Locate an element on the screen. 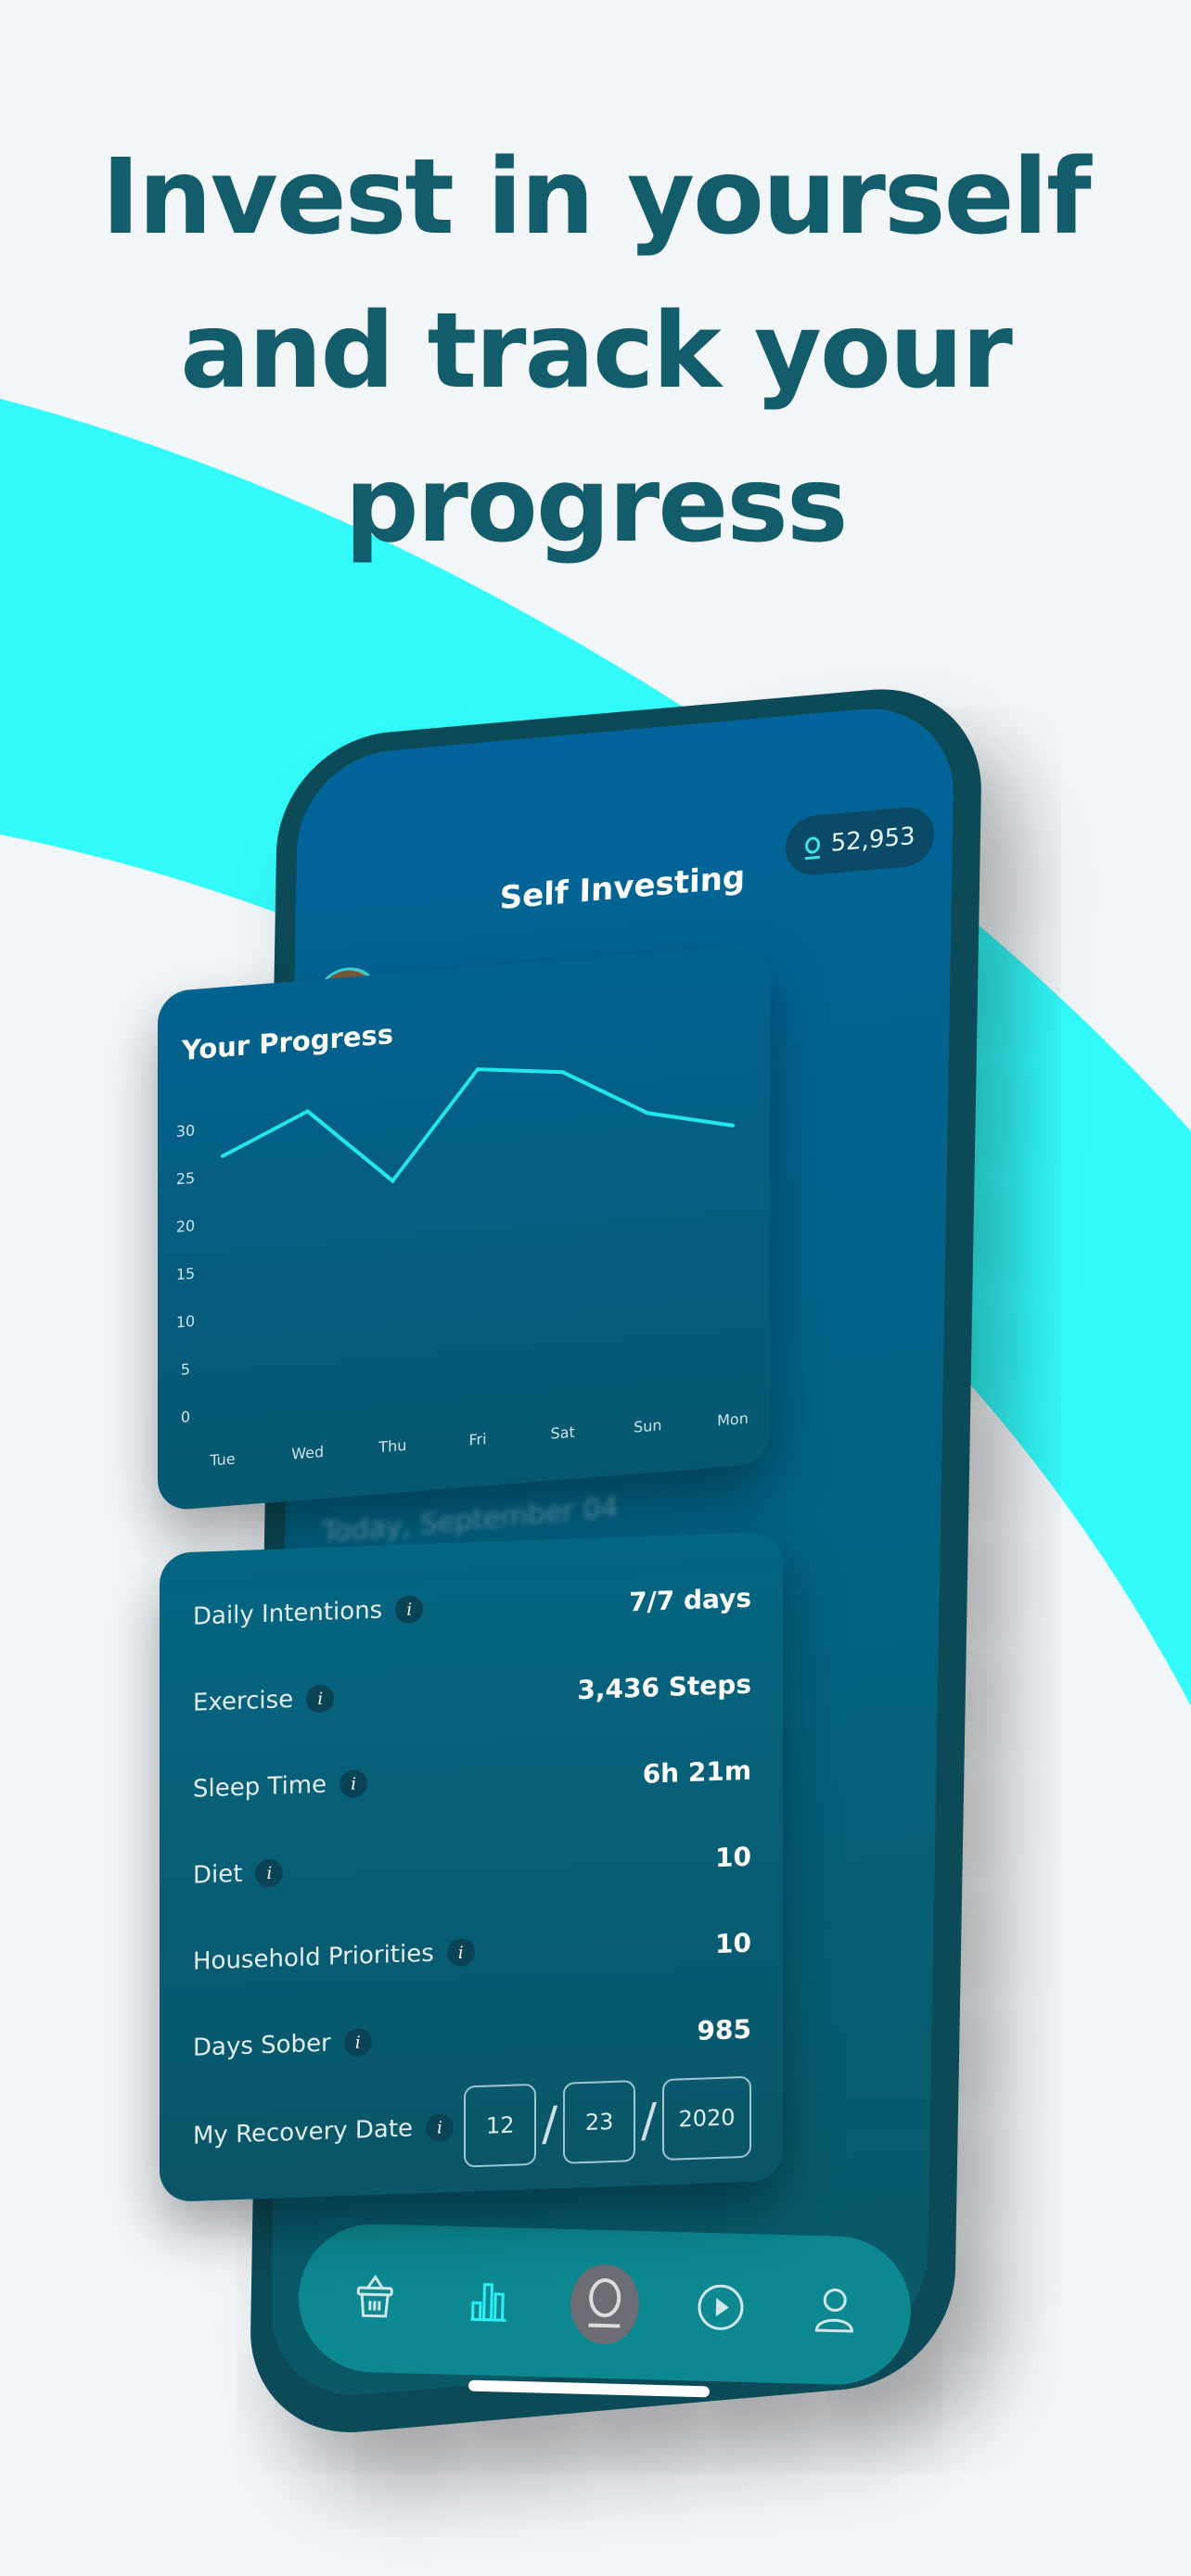 This screenshot has width=1191, height=2576. x-tick-label: Mon is located at coordinates (733, 1419).